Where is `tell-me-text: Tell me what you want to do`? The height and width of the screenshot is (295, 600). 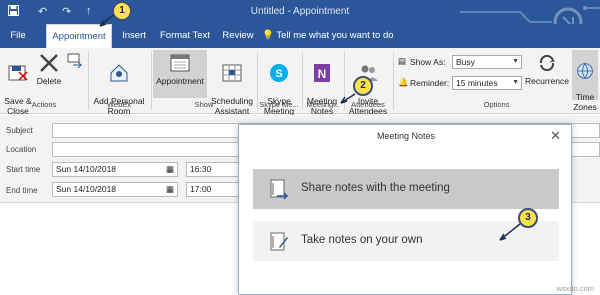
tell-me-text: Tell me what you want to do is located at coordinates (335, 35).